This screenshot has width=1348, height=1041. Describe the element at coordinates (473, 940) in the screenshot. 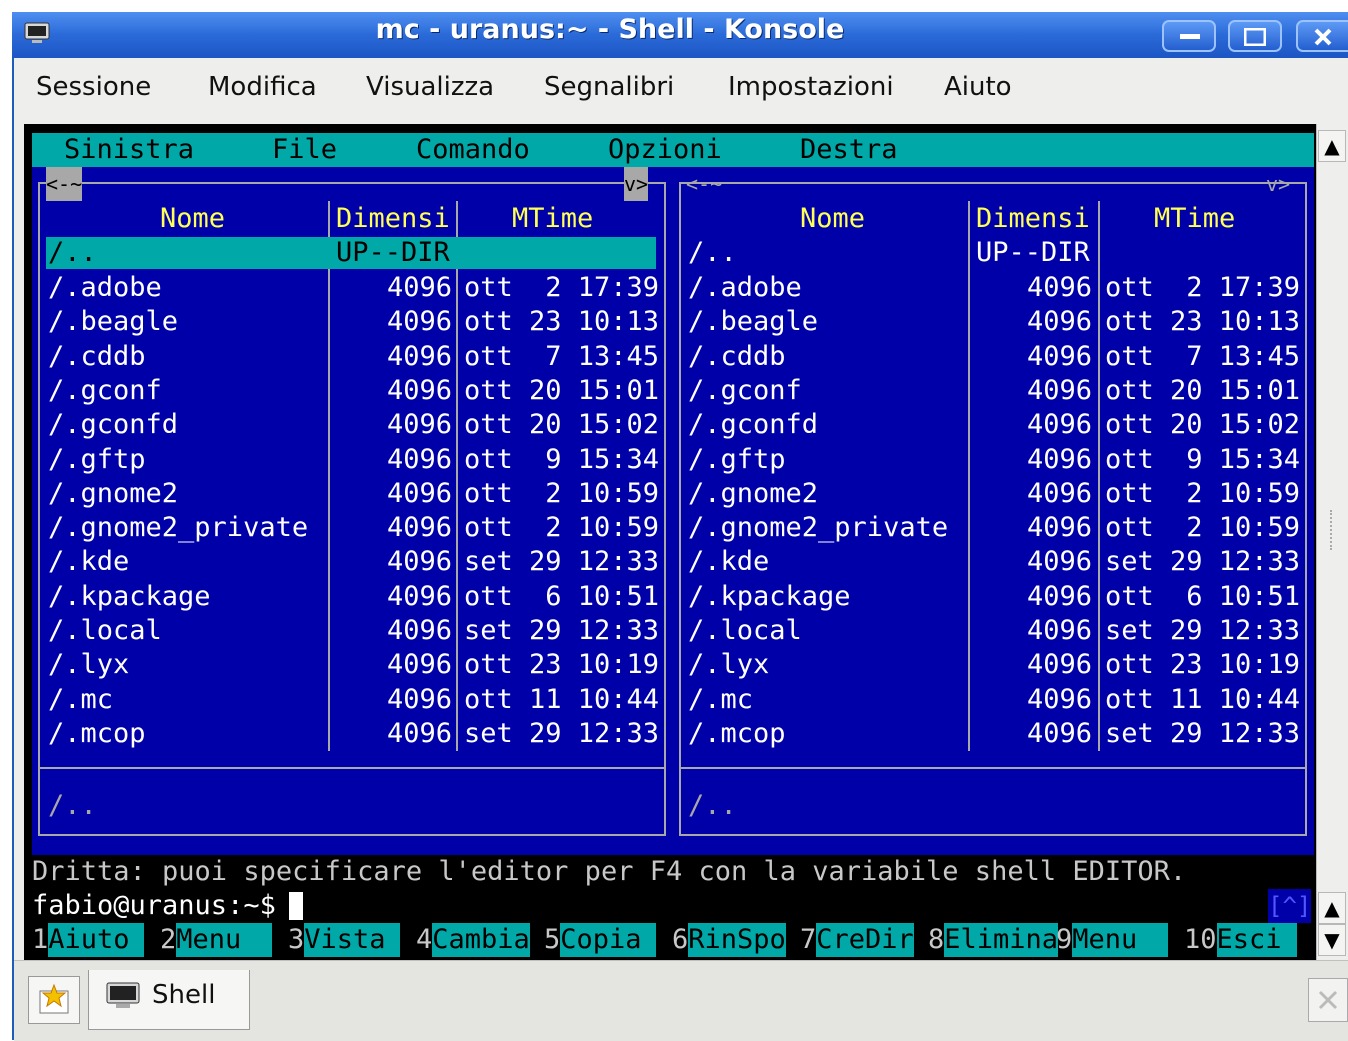

I see `fkey-4: 4Cambia` at that location.